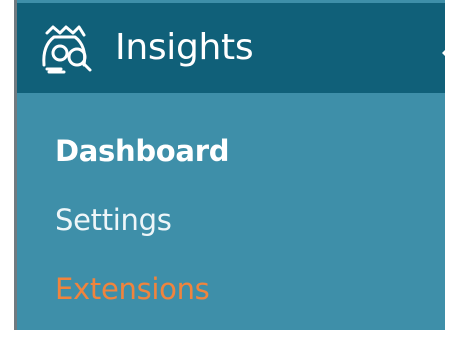 The image size is (452, 345). I want to click on menu-left-divider, so click(15, 165).